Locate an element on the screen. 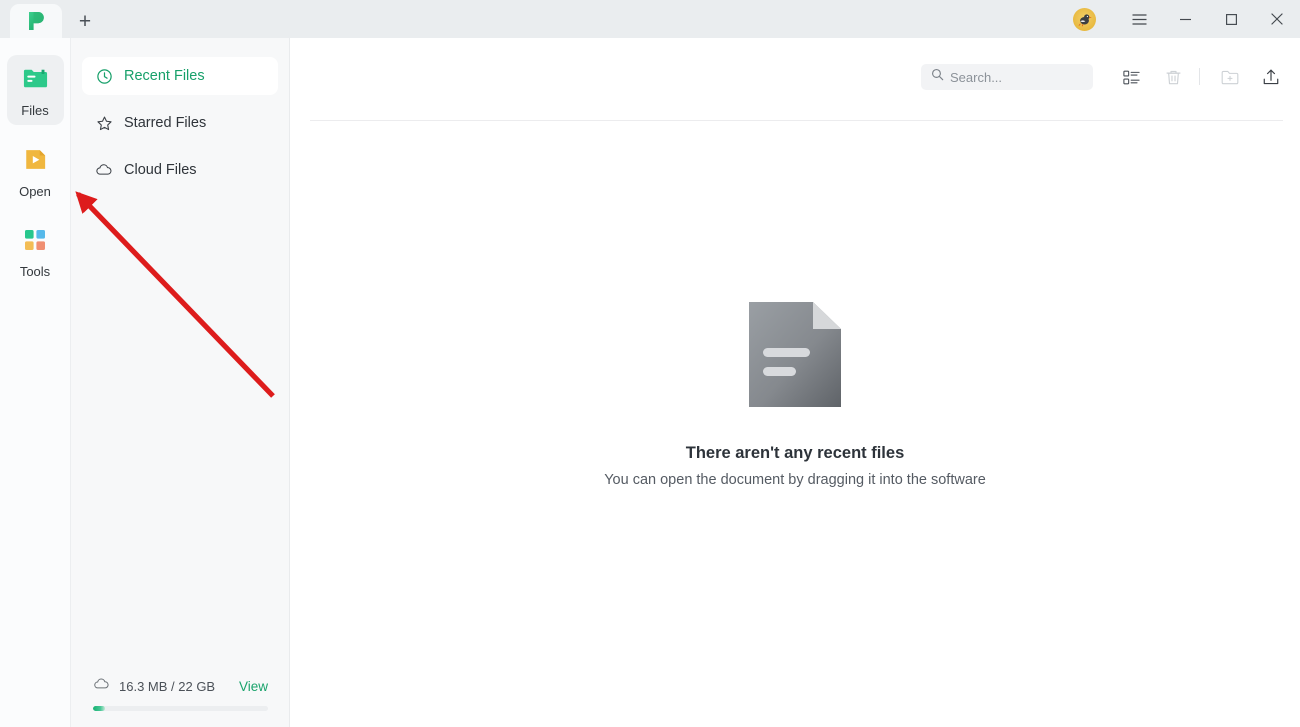  upload-icon is located at coordinates (1271, 77).